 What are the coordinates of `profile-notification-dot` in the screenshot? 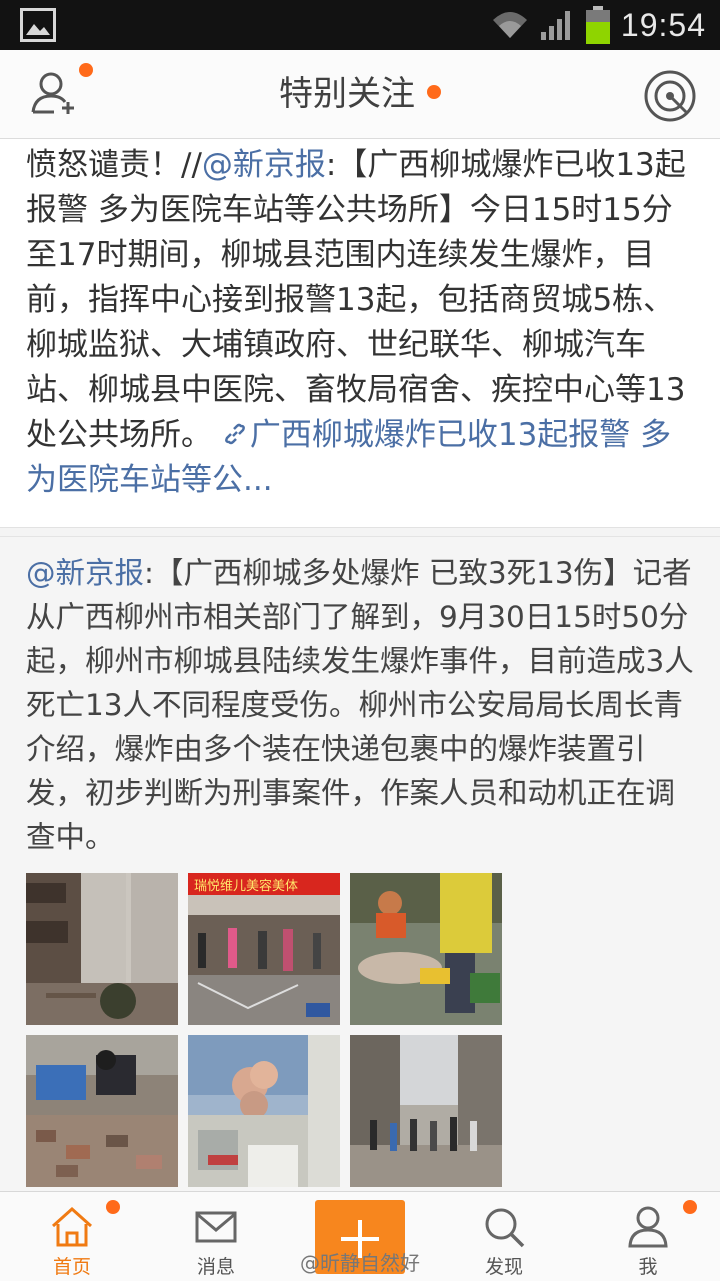 It's located at (690, 1207).